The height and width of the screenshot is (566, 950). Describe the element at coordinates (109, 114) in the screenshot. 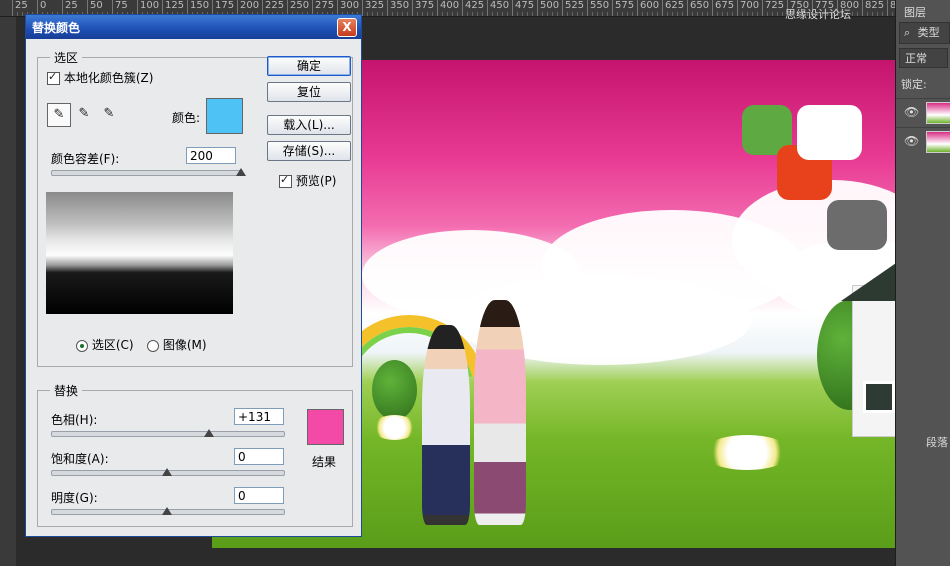

I see `eyedropper-subtract-icon: ✎` at that location.